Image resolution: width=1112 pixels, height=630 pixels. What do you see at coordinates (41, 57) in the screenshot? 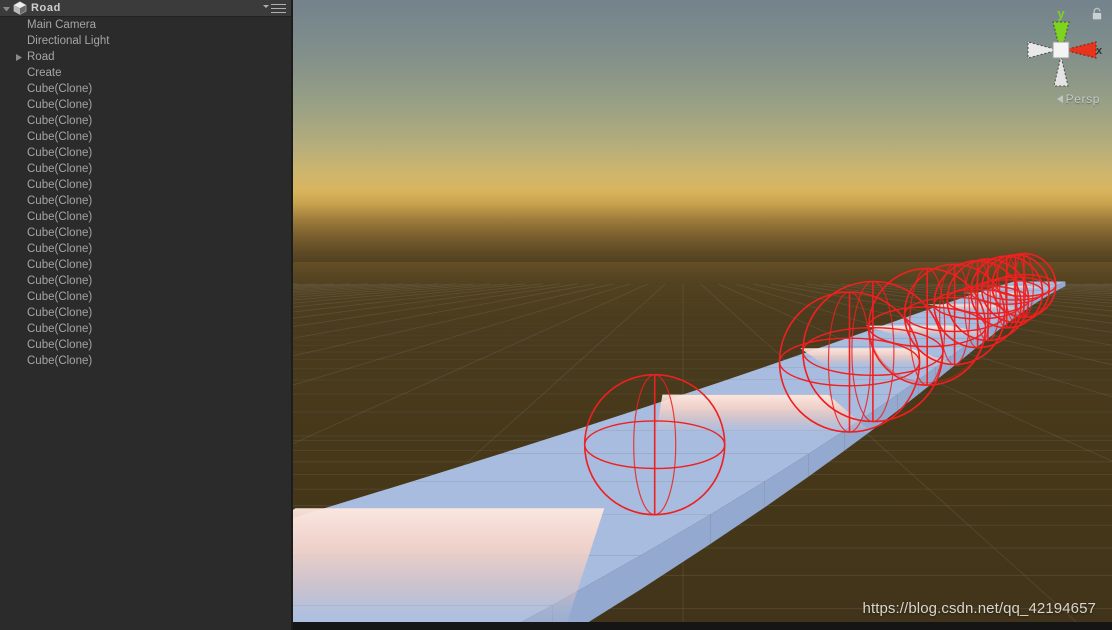
I see `hierarchy-item-label: Road` at bounding box center [41, 57].